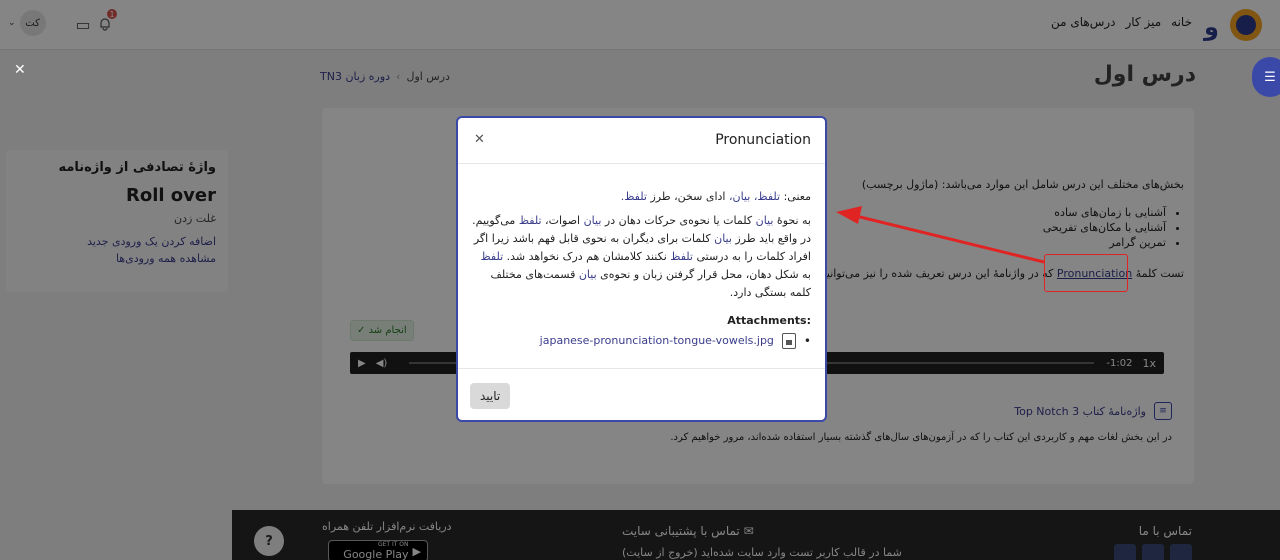 This screenshot has height=560, width=1280. Describe the element at coordinates (769, 320) in the screenshot. I see `attachments-title: Attachments:` at that location.